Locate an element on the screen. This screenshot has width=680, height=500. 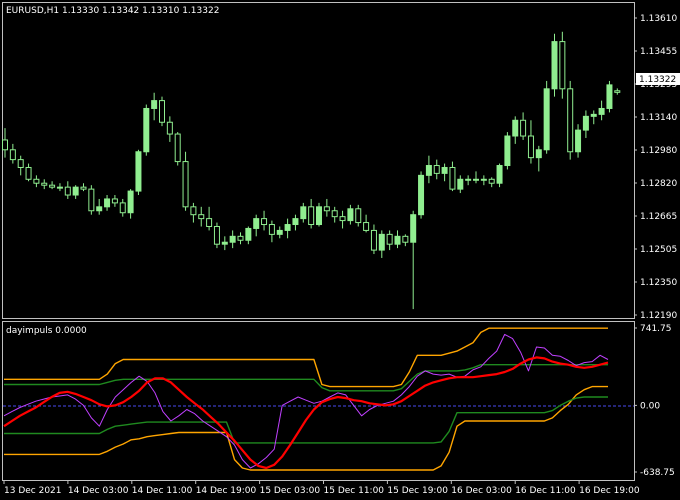
price-tick-label: 1.13455 is located at coordinates (658, 52).